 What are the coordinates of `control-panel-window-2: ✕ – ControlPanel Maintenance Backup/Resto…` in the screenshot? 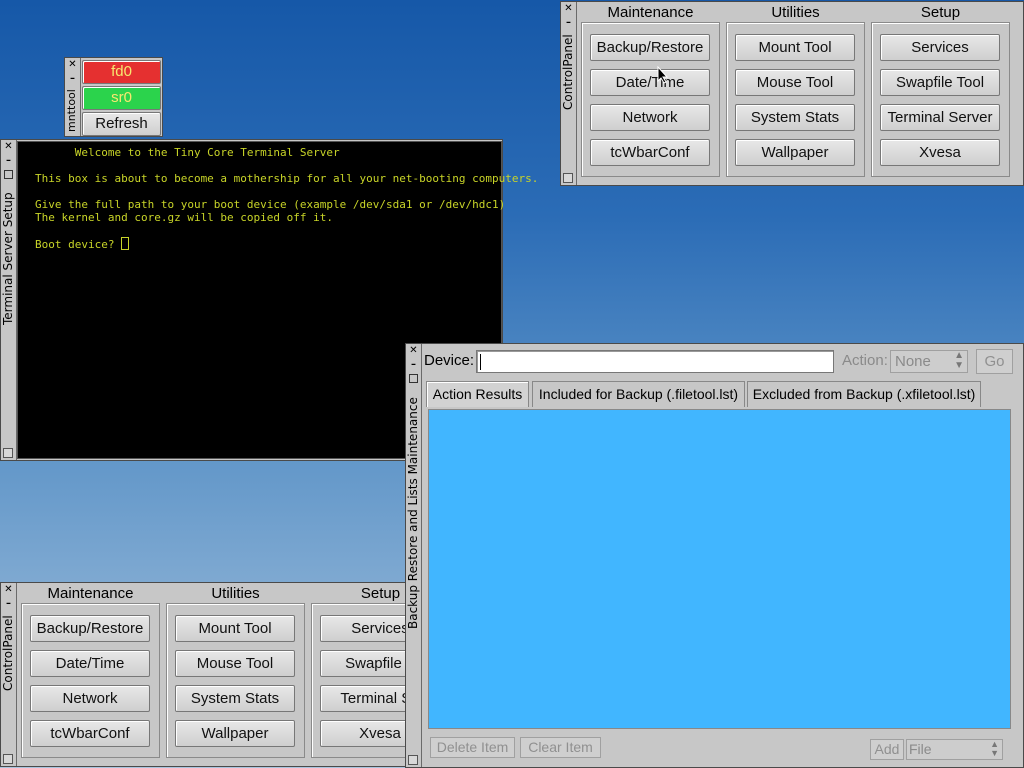 It's located at (232, 674).